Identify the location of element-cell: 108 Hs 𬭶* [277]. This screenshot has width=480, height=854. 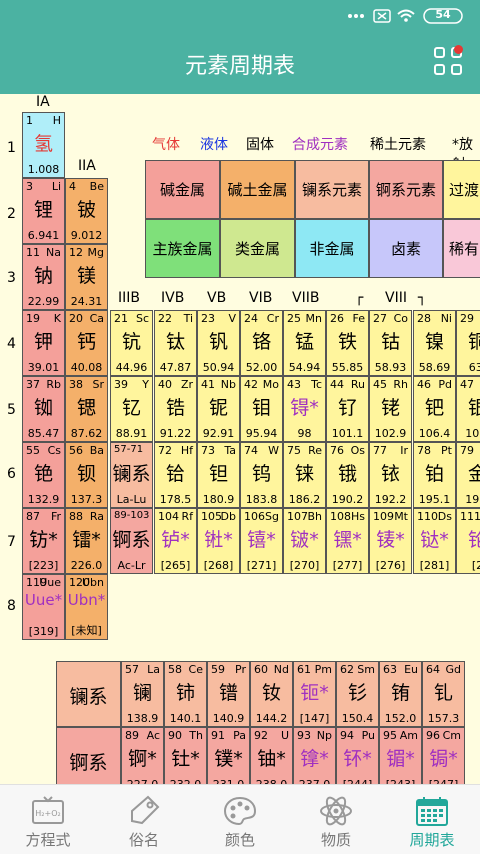
(347, 541).